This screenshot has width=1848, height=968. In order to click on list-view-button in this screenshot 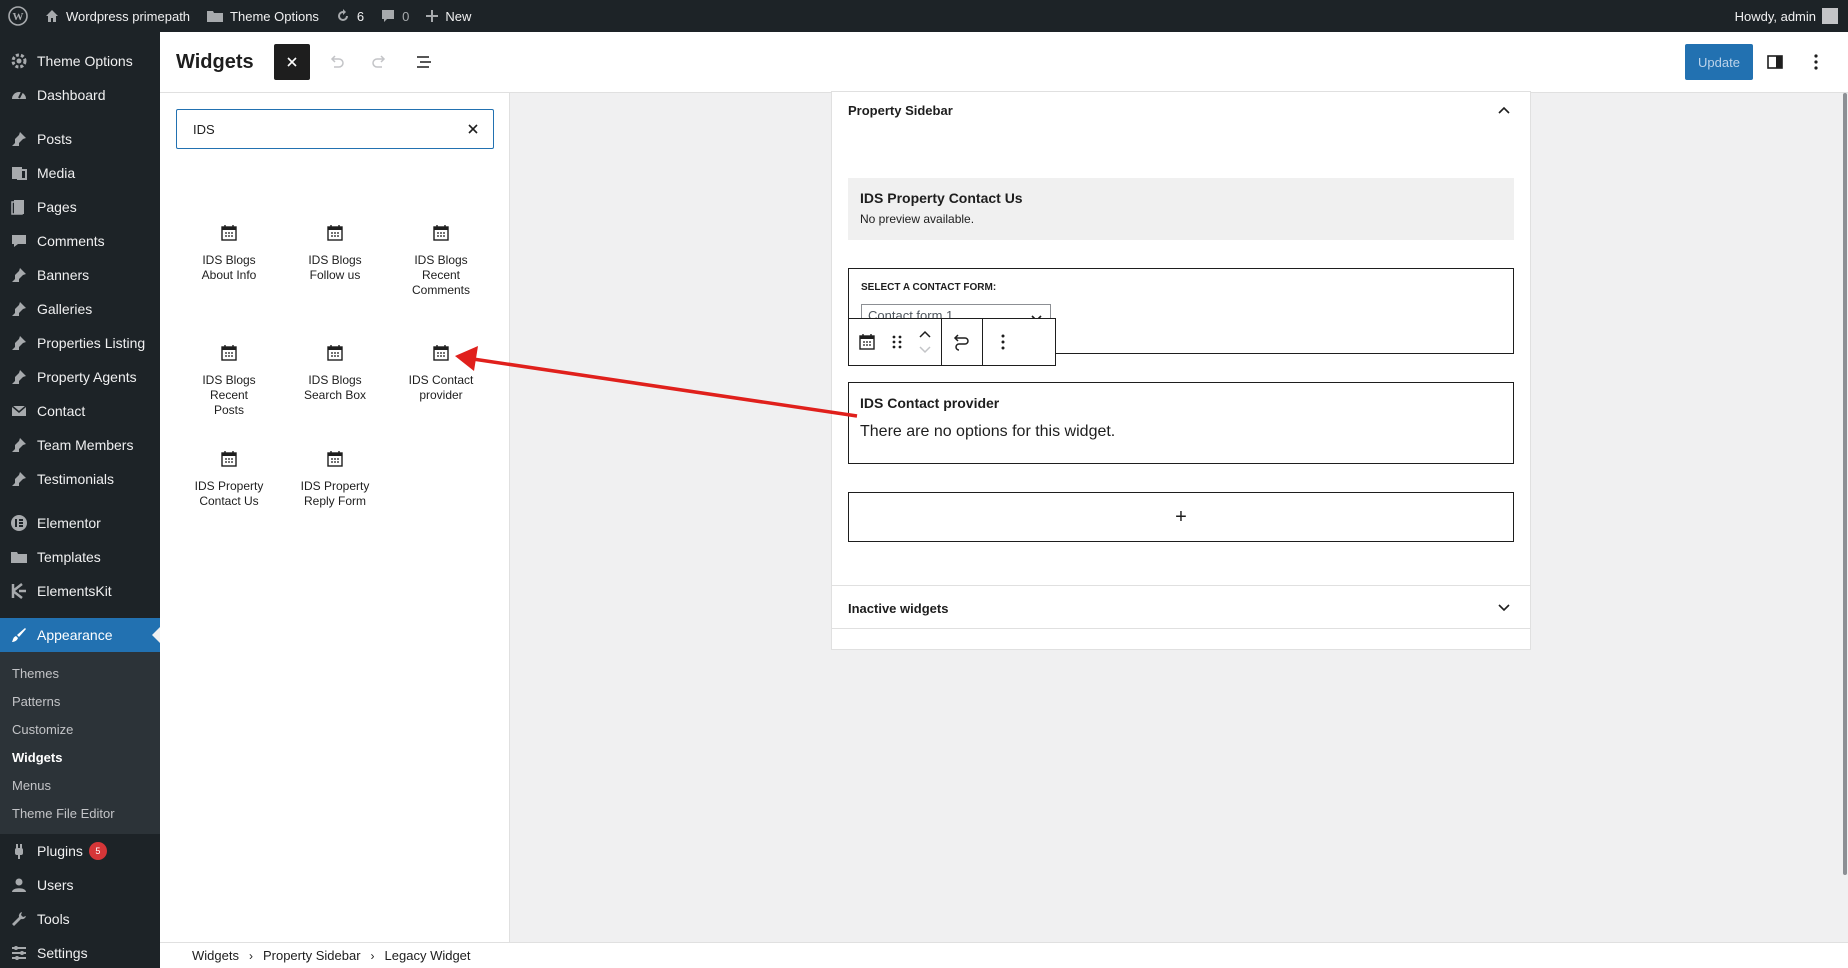, I will do `click(424, 62)`.